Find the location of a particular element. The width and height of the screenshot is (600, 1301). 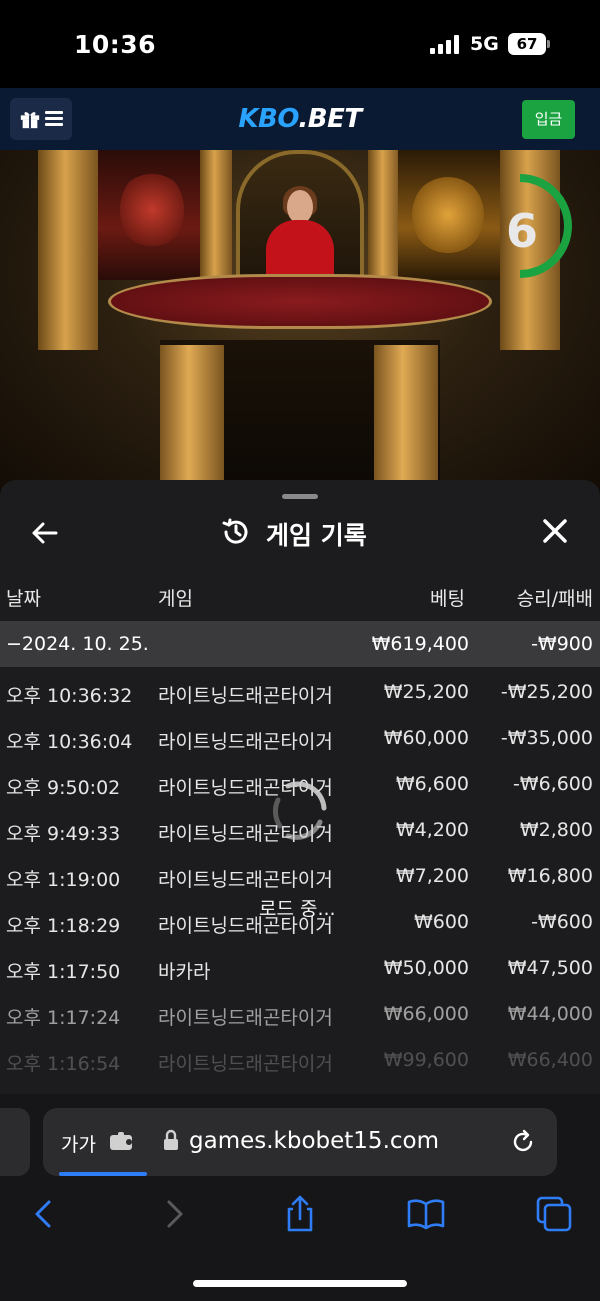

row-win-loss: ₩66,400 is located at coordinates (550, 1060).